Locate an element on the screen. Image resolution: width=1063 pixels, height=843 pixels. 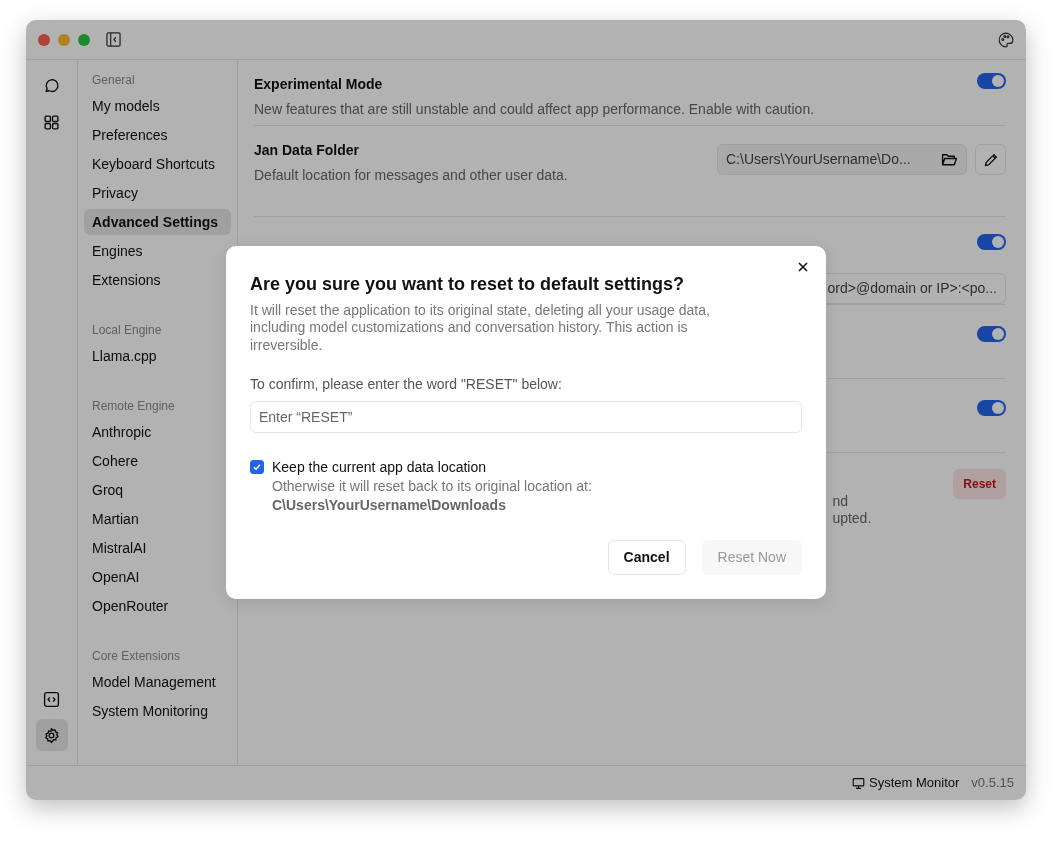
sidebar-item: My models is located at coordinates (157, 106).